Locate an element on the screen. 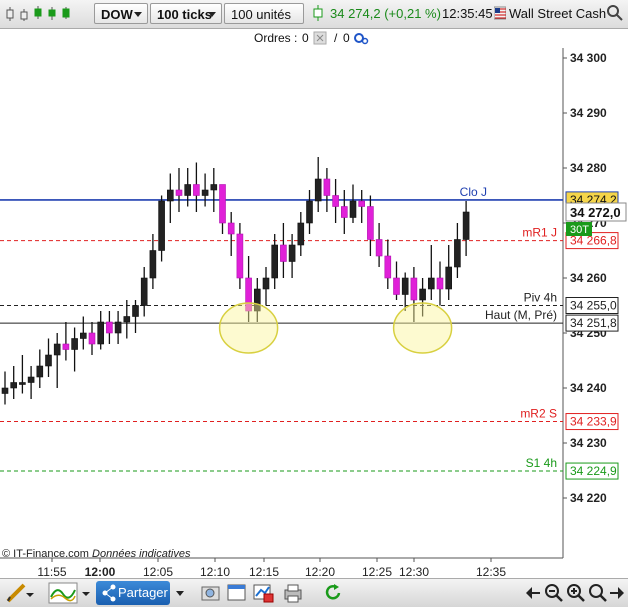 This screenshot has width=628, height=613. footer-note: Données indicatives is located at coordinates (141, 554).